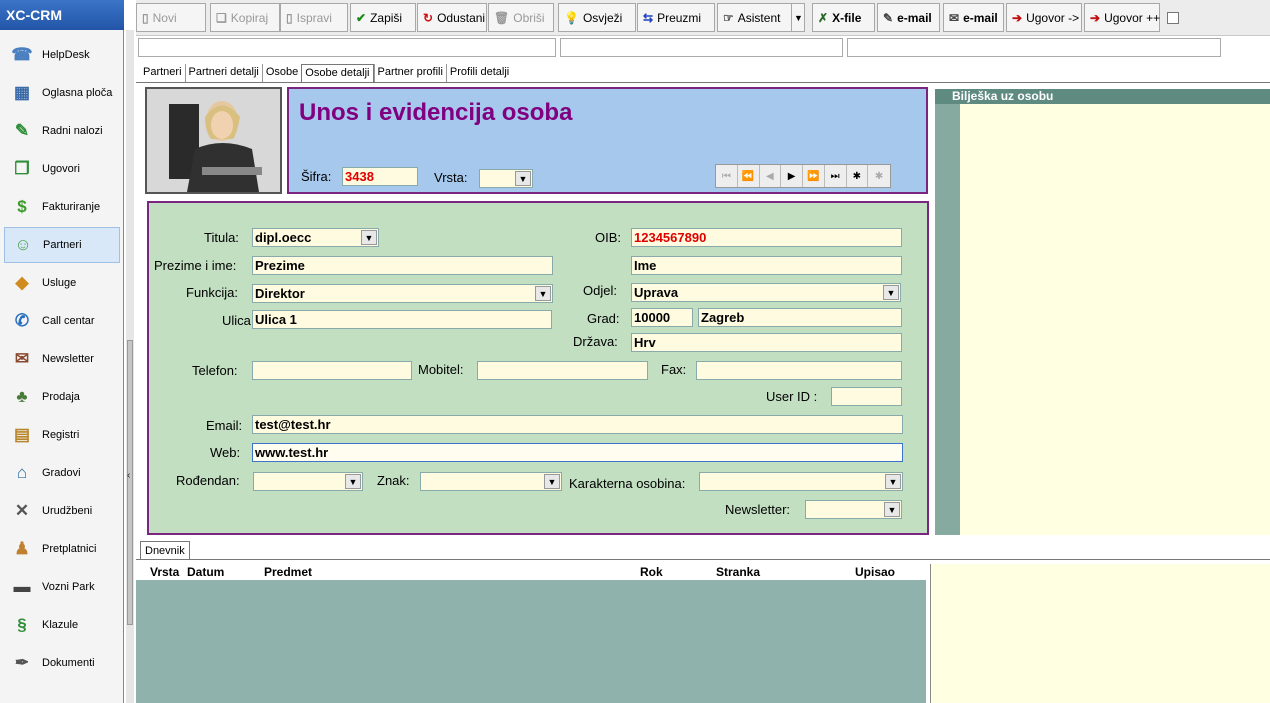 This screenshot has width=1270, height=703. What do you see at coordinates (875, 572) in the screenshot?
I see `column-header-upisao: Upisao` at bounding box center [875, 572].